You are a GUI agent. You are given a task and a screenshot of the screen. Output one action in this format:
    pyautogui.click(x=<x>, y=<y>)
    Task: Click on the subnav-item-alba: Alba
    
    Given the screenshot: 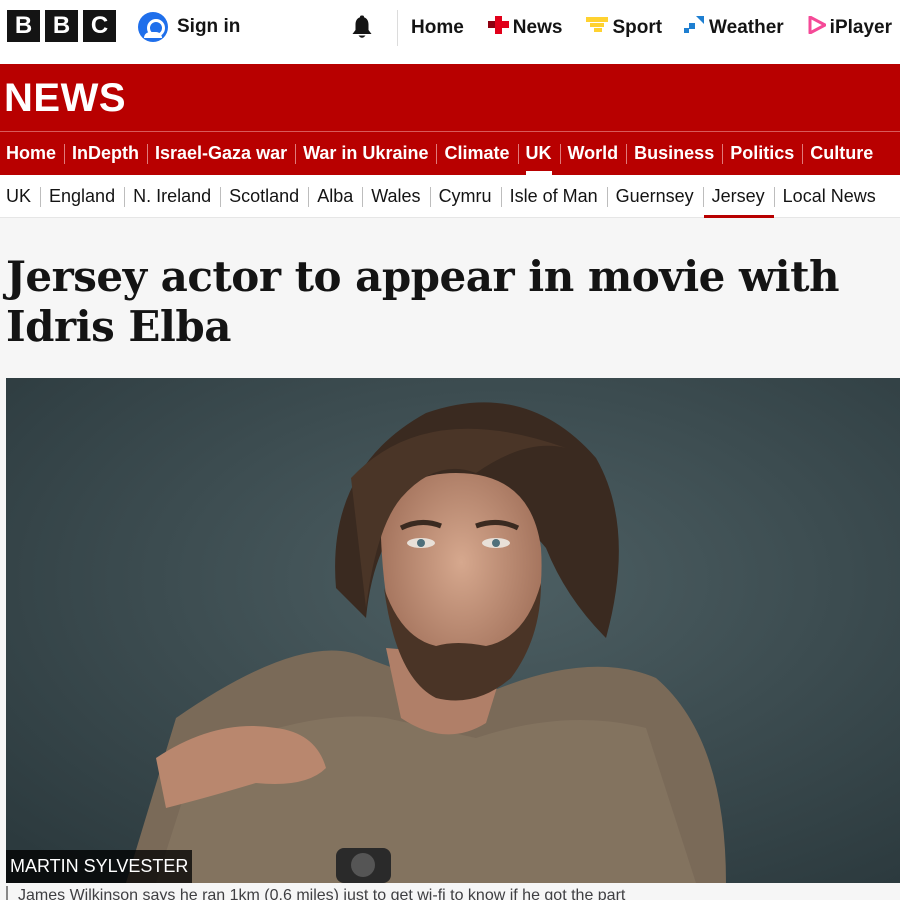 What is the action you would take?
    pyautogui.click(x=335, y=196)
    